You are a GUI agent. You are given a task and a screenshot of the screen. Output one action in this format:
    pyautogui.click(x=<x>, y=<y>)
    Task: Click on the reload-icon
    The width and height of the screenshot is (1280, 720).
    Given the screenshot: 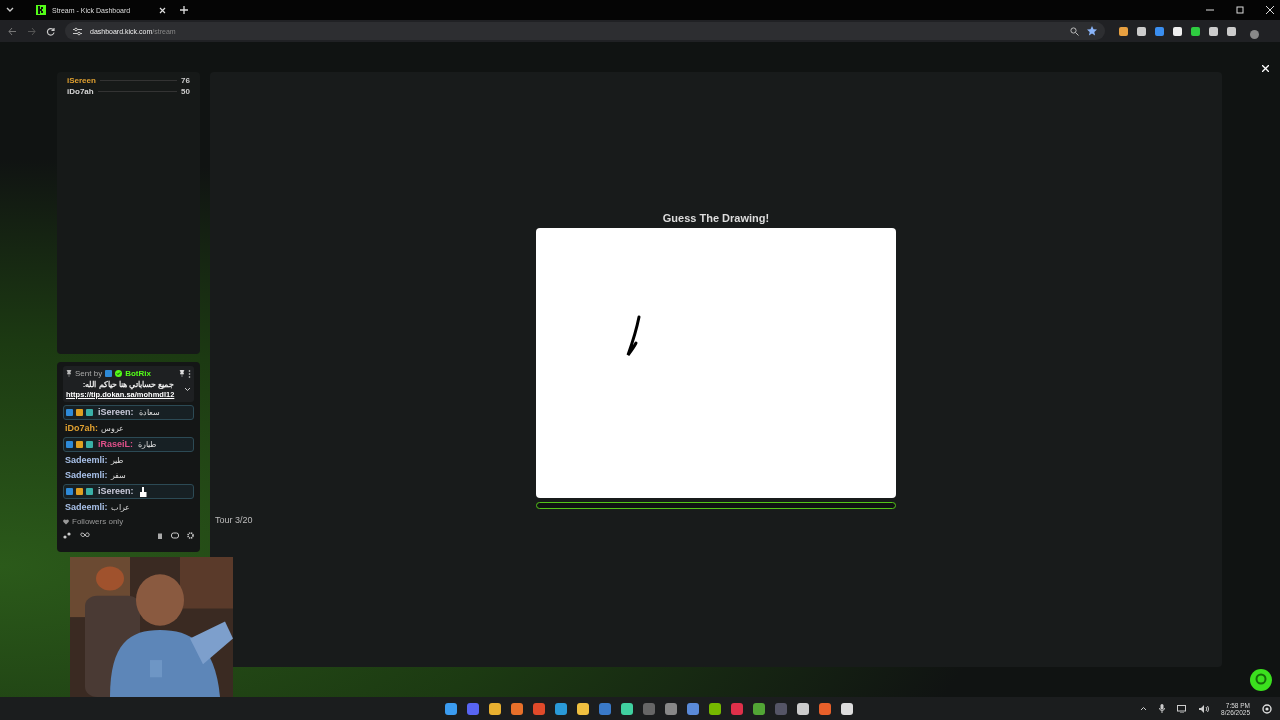 What is the action you would take?
    pyautogui.click(x=50, y=31)
    